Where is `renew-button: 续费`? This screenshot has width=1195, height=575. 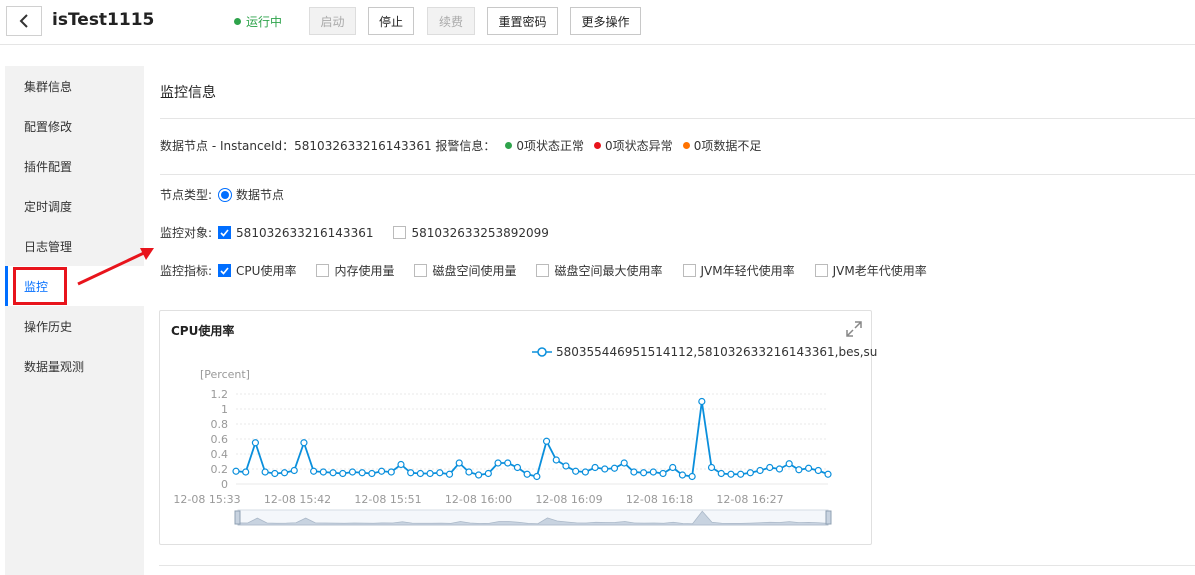 renew-button: 续费 is located at coordinates (451, 21).